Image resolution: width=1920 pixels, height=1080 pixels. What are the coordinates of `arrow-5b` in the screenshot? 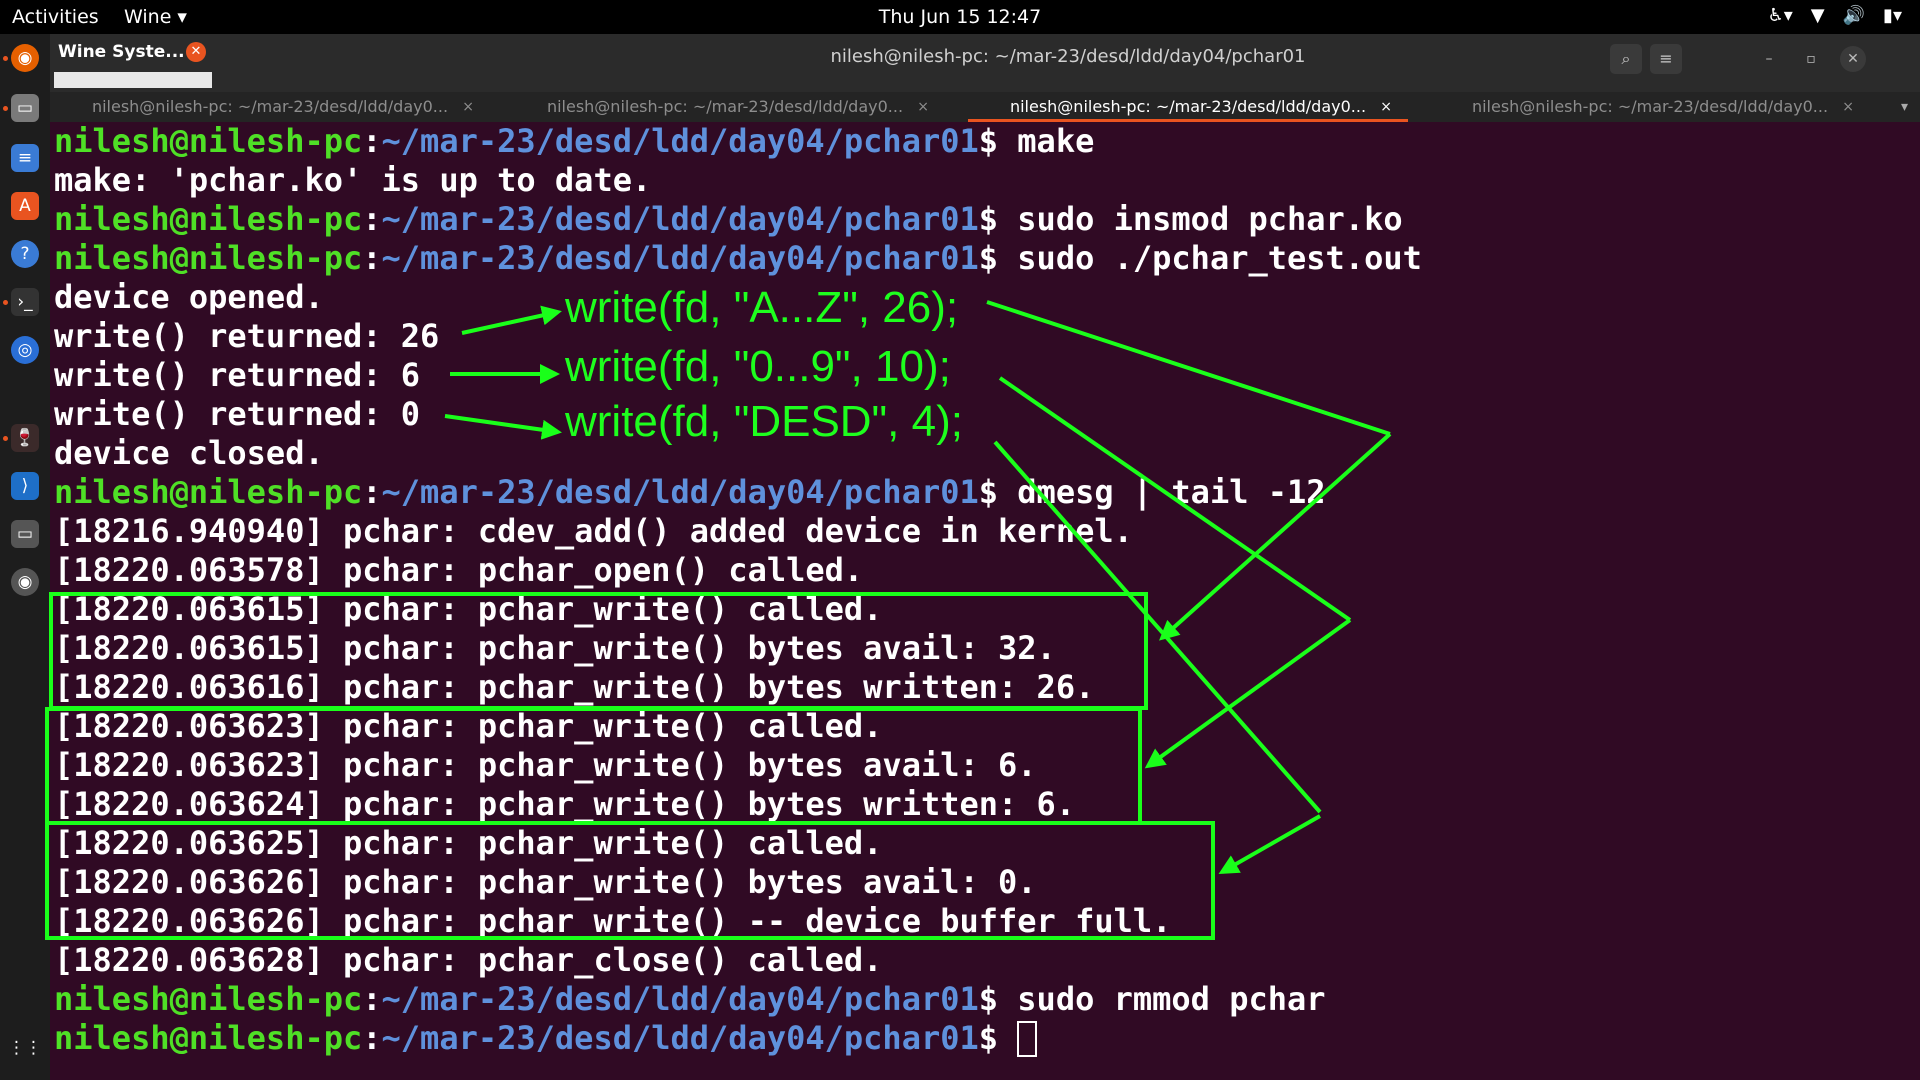 It's located at (1248, 693).